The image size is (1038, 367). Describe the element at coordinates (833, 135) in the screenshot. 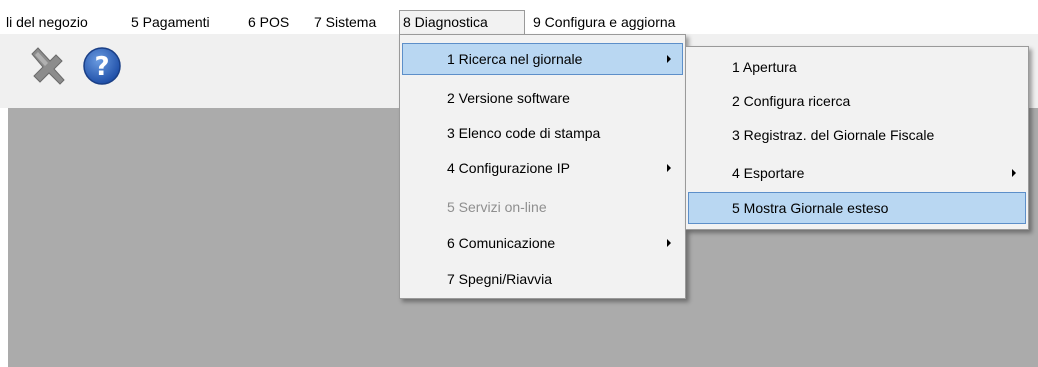

I see `menu-item-label: 3 Registraz. del Giornale Fiscale` at that location.